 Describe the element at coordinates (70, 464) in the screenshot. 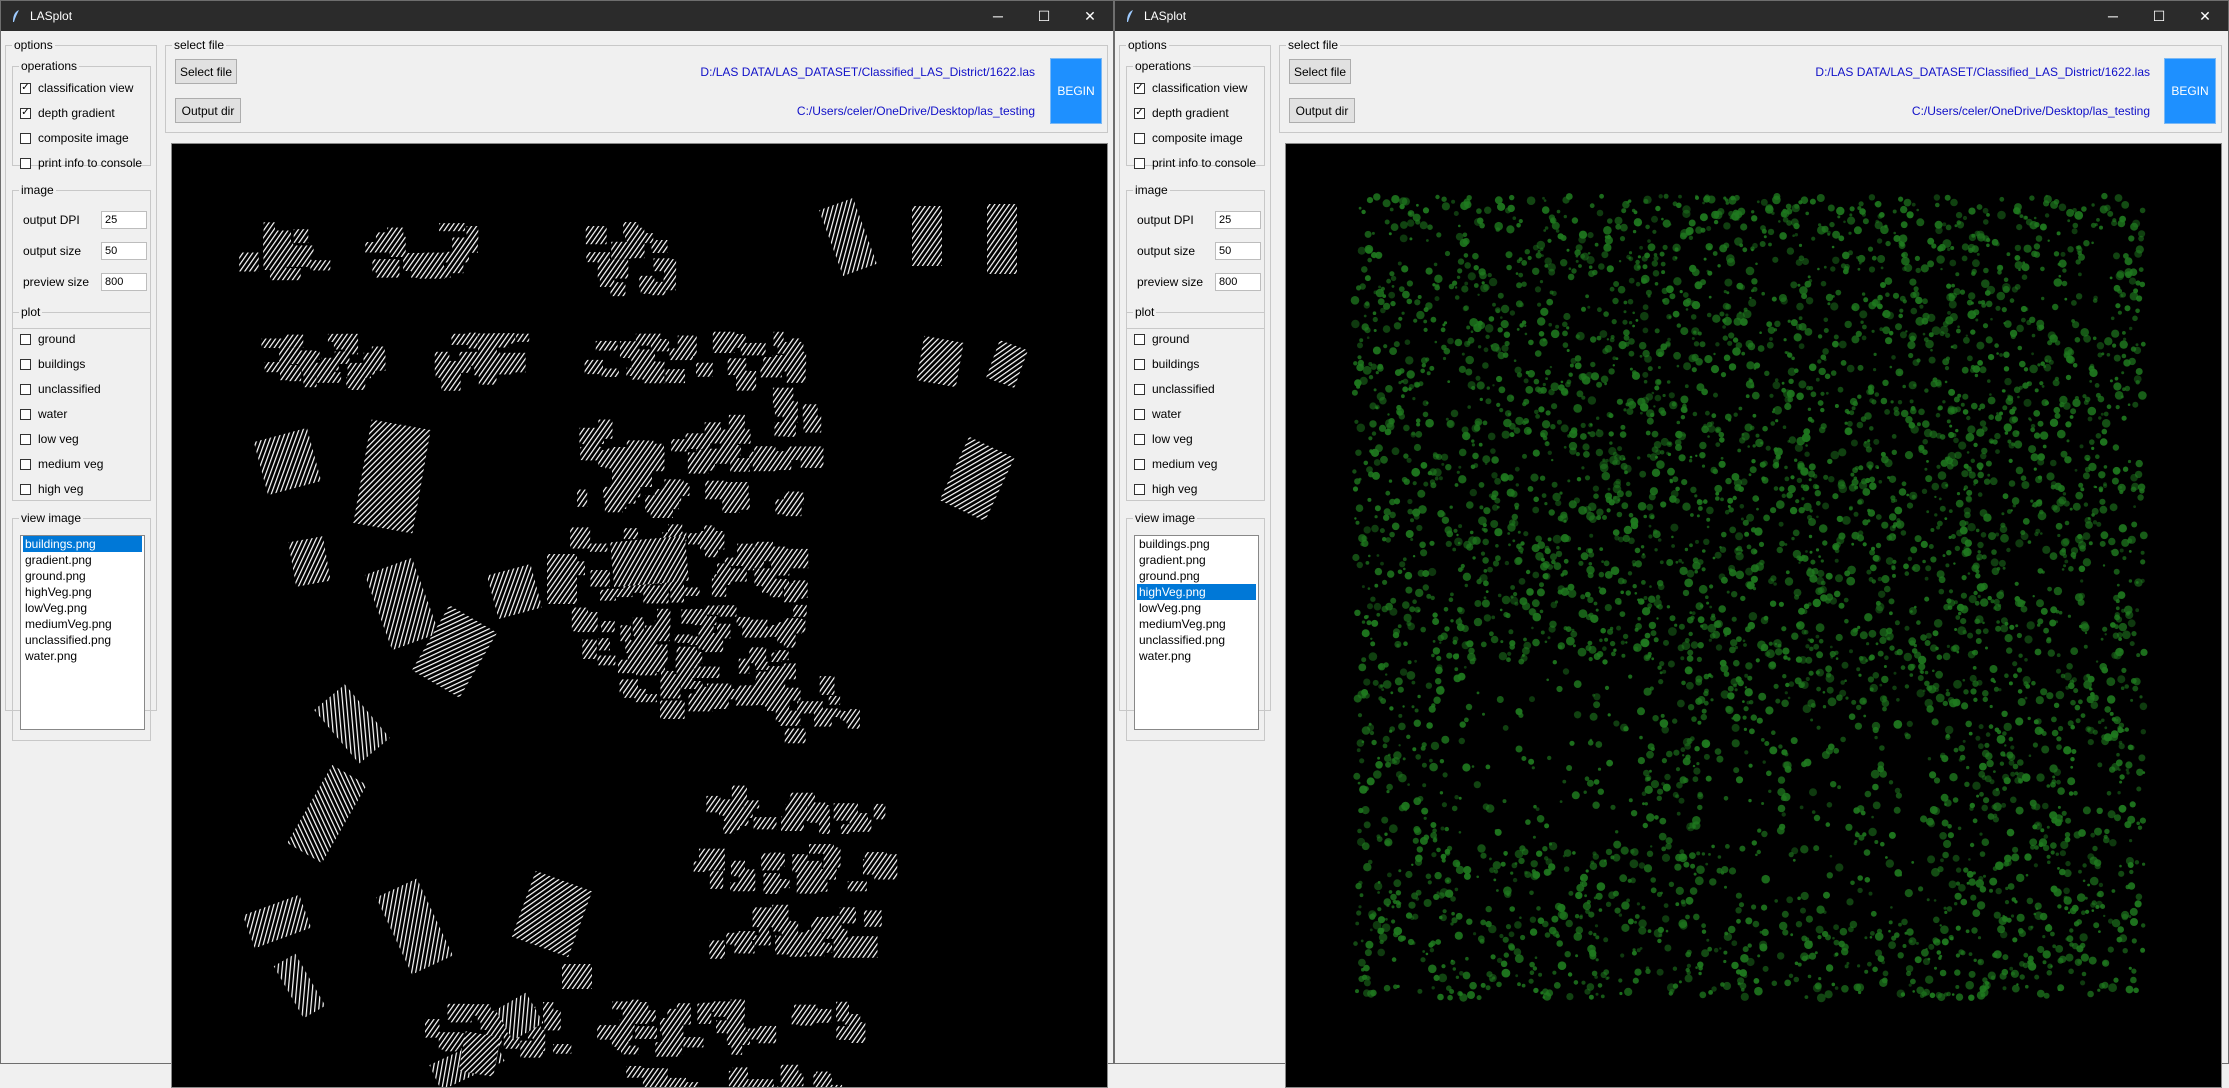

I see `checkbox-label: medium veg` at that location.